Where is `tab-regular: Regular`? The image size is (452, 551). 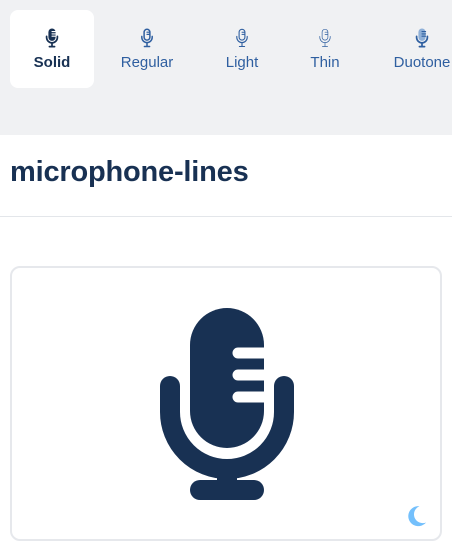
tab-regular: Regular is located at coordinates (147, 49).